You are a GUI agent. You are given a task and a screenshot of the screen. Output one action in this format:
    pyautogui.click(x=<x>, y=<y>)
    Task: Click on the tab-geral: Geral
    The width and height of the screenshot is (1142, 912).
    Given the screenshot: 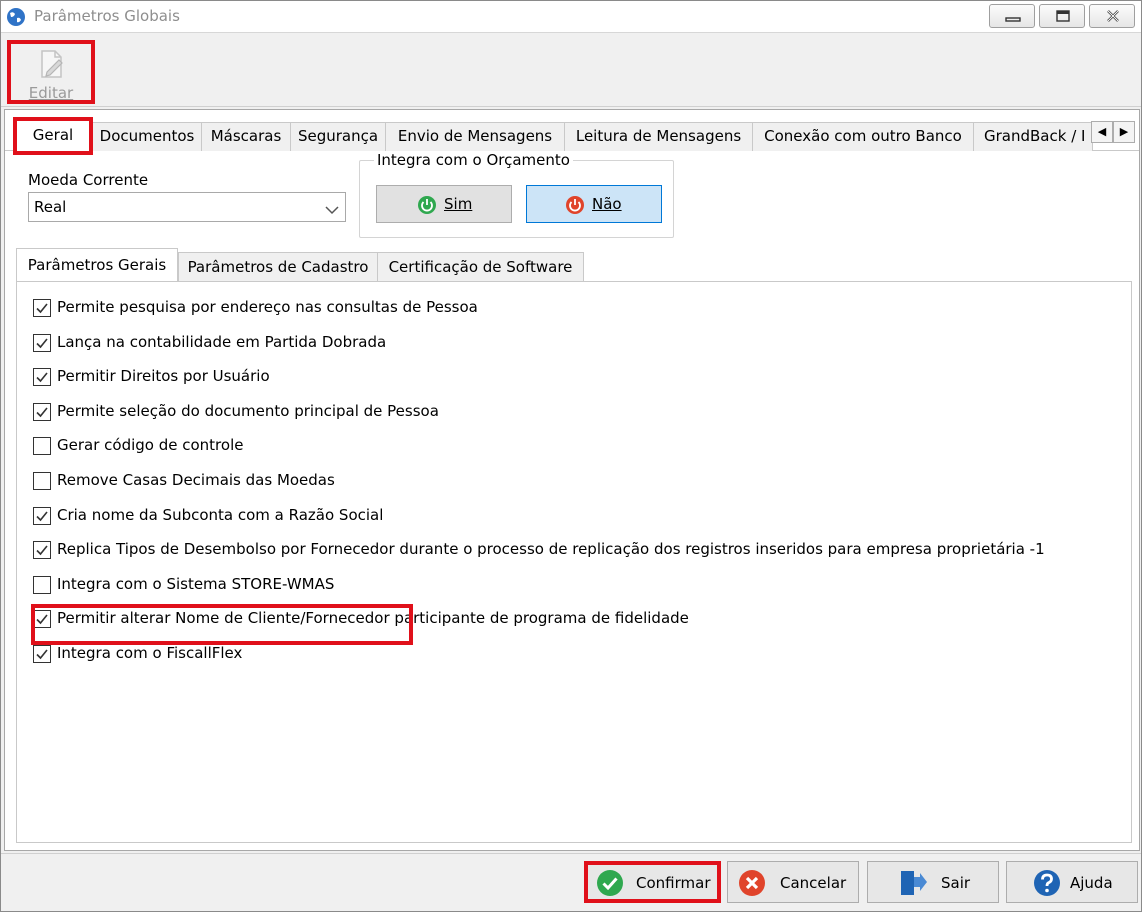 What is the action you would take?
    pyautogui.click(x=53, y=136)
    